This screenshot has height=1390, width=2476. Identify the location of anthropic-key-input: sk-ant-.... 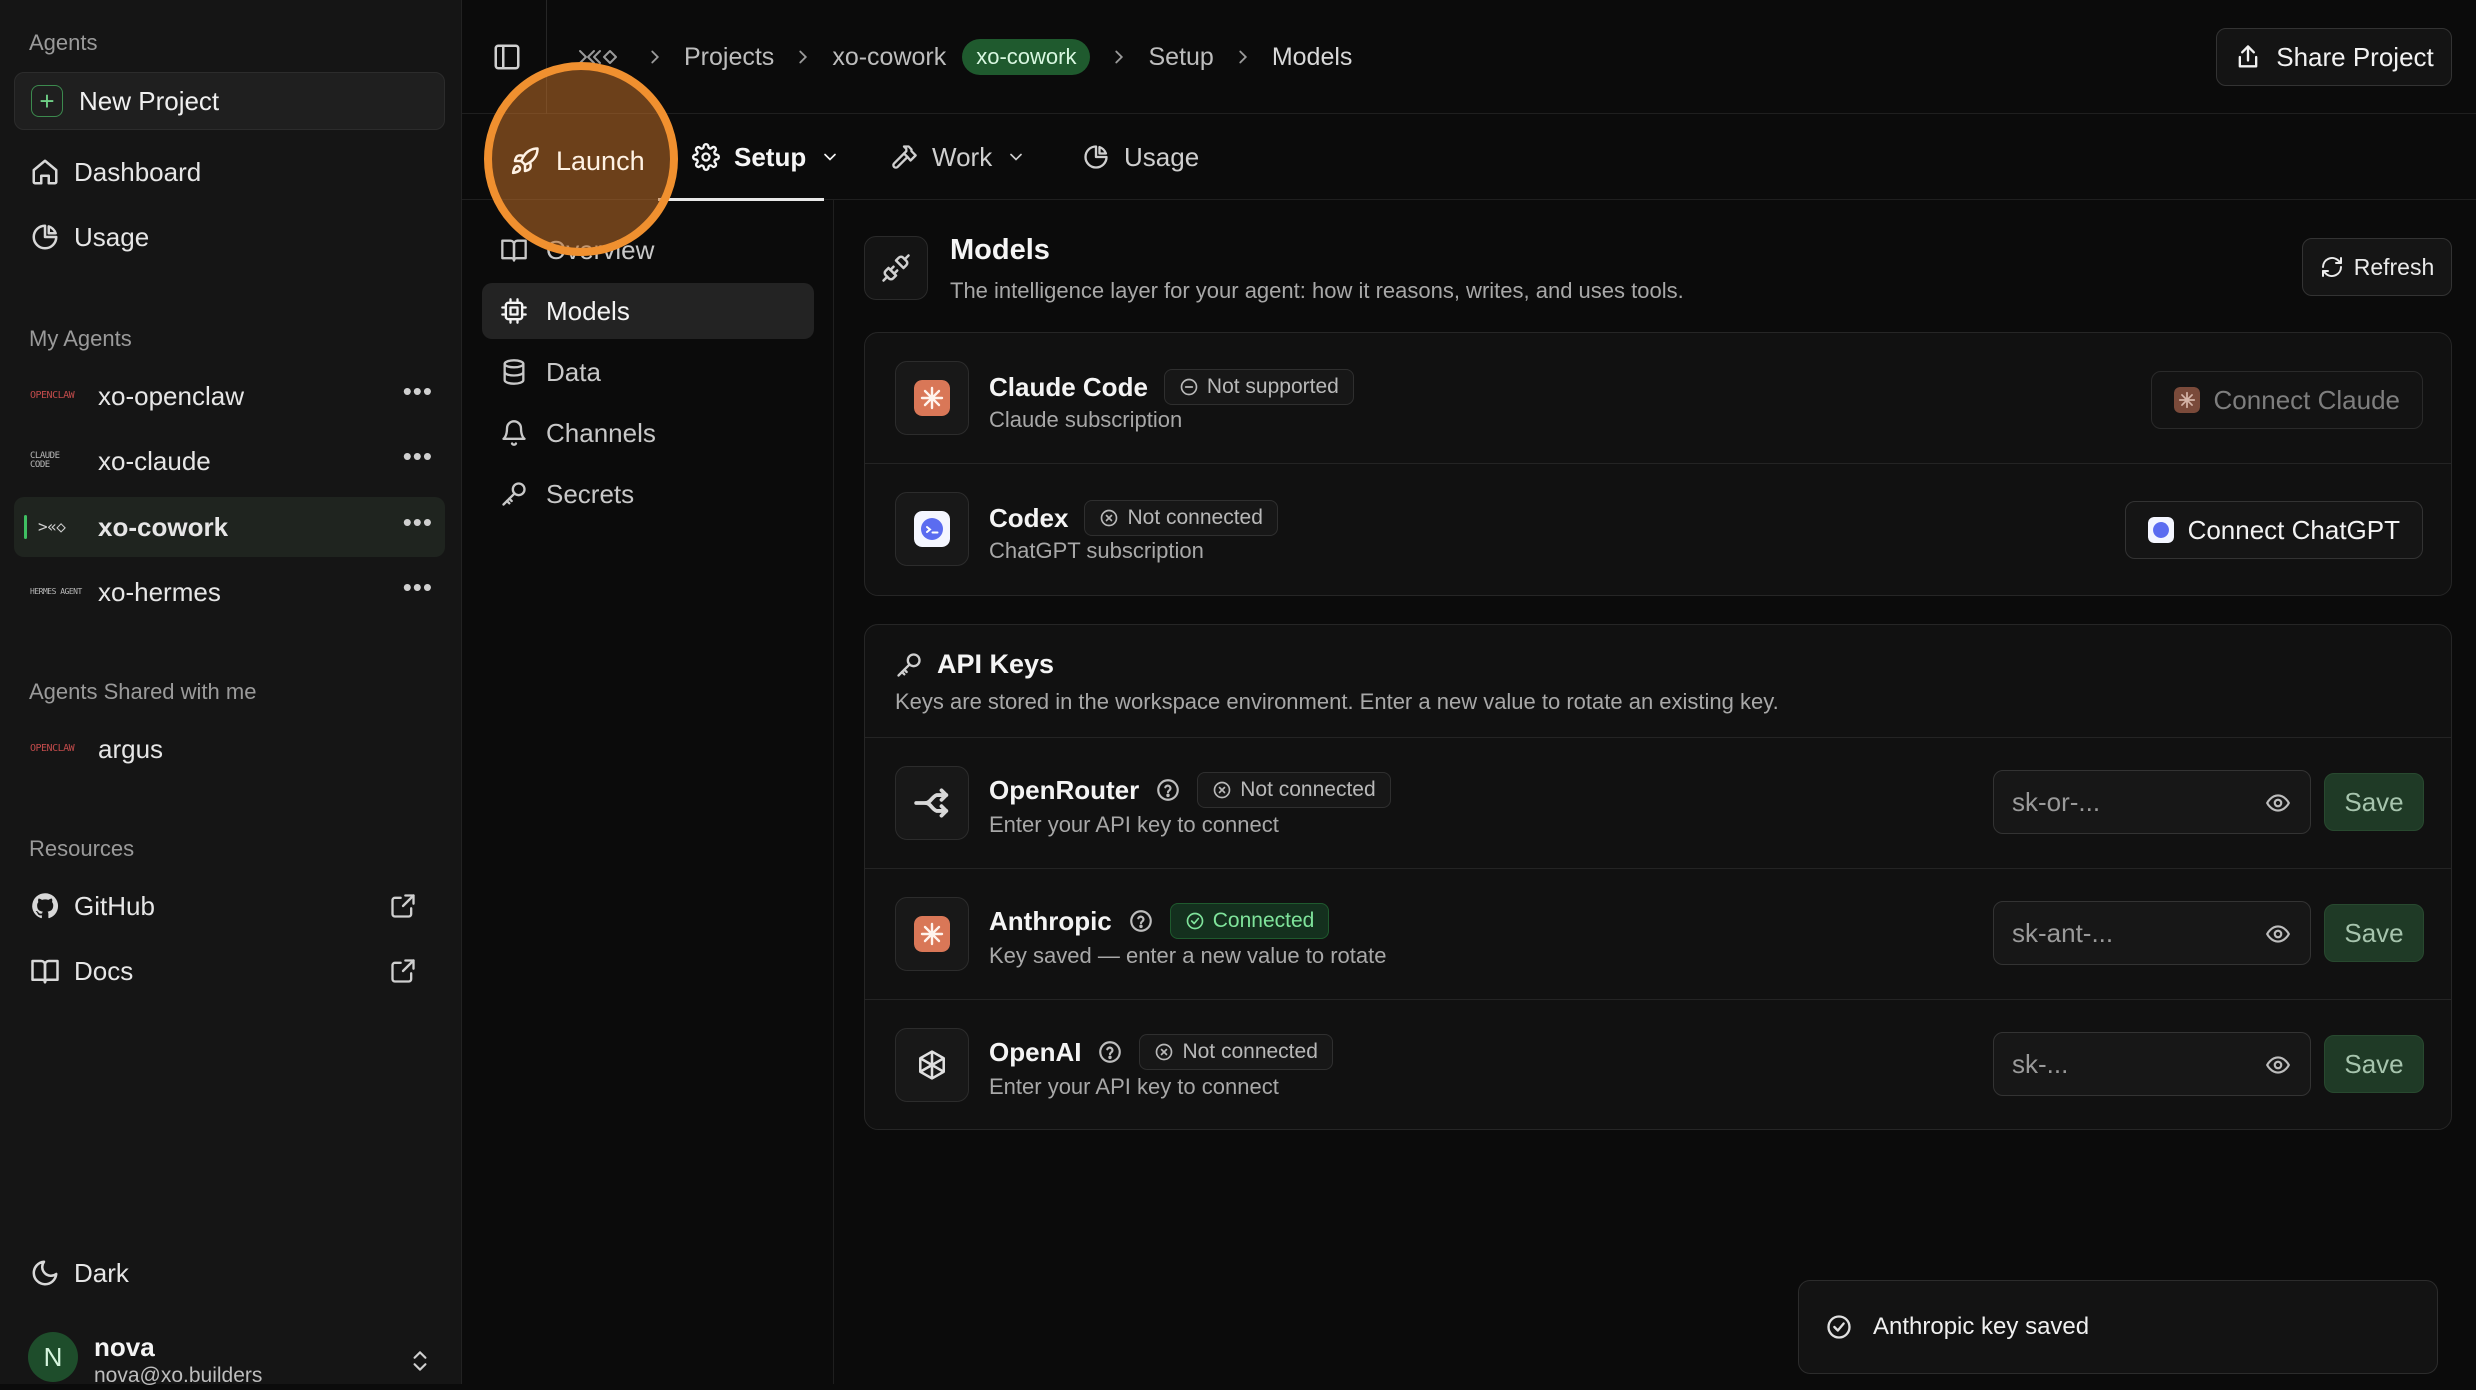
(2152, 933).